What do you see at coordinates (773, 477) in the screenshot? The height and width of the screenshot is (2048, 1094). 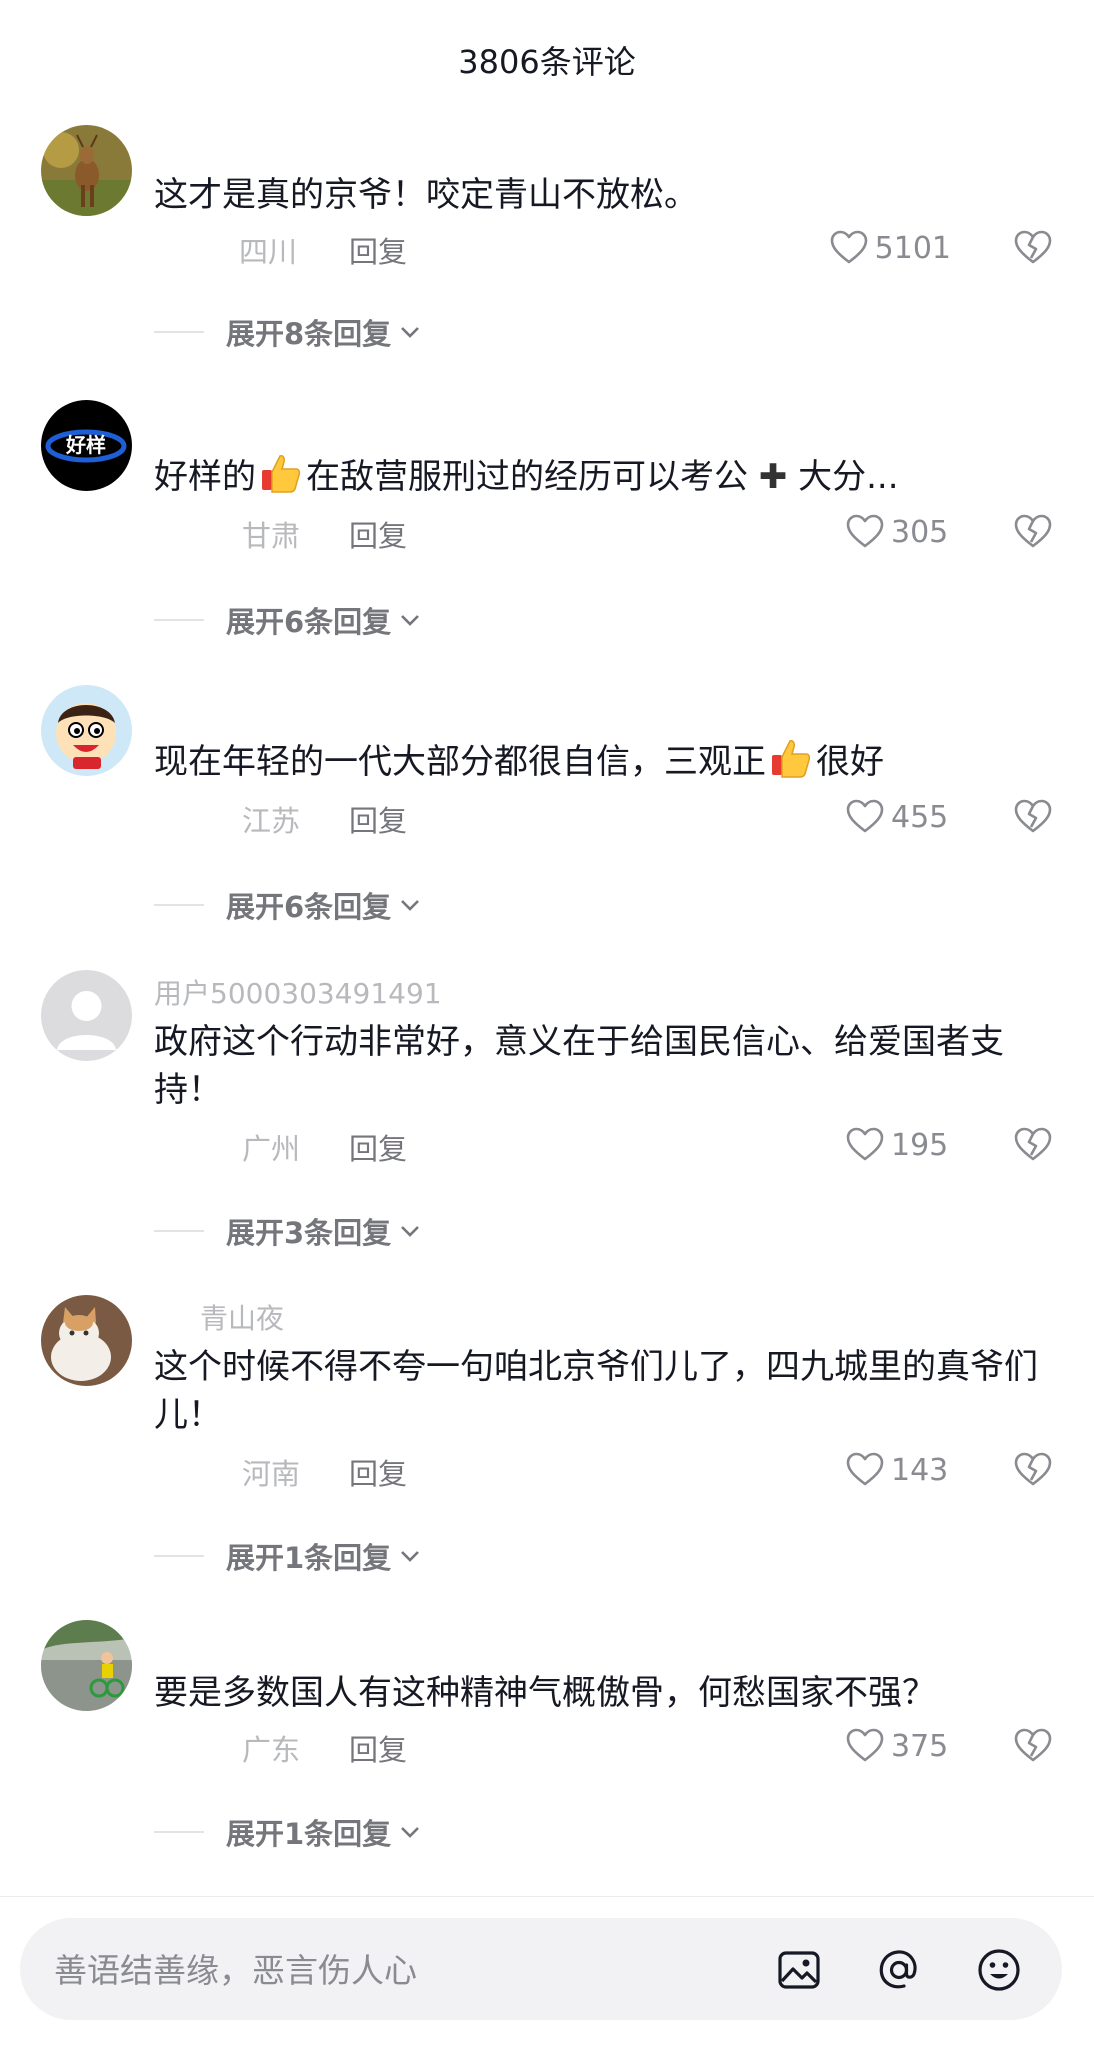 I see `plus-icon: ✚` at bounding box center [773, 477].